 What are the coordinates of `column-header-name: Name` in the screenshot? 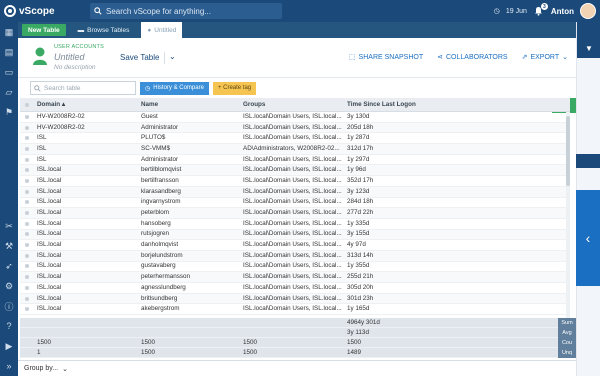 It's located at (189, 105).